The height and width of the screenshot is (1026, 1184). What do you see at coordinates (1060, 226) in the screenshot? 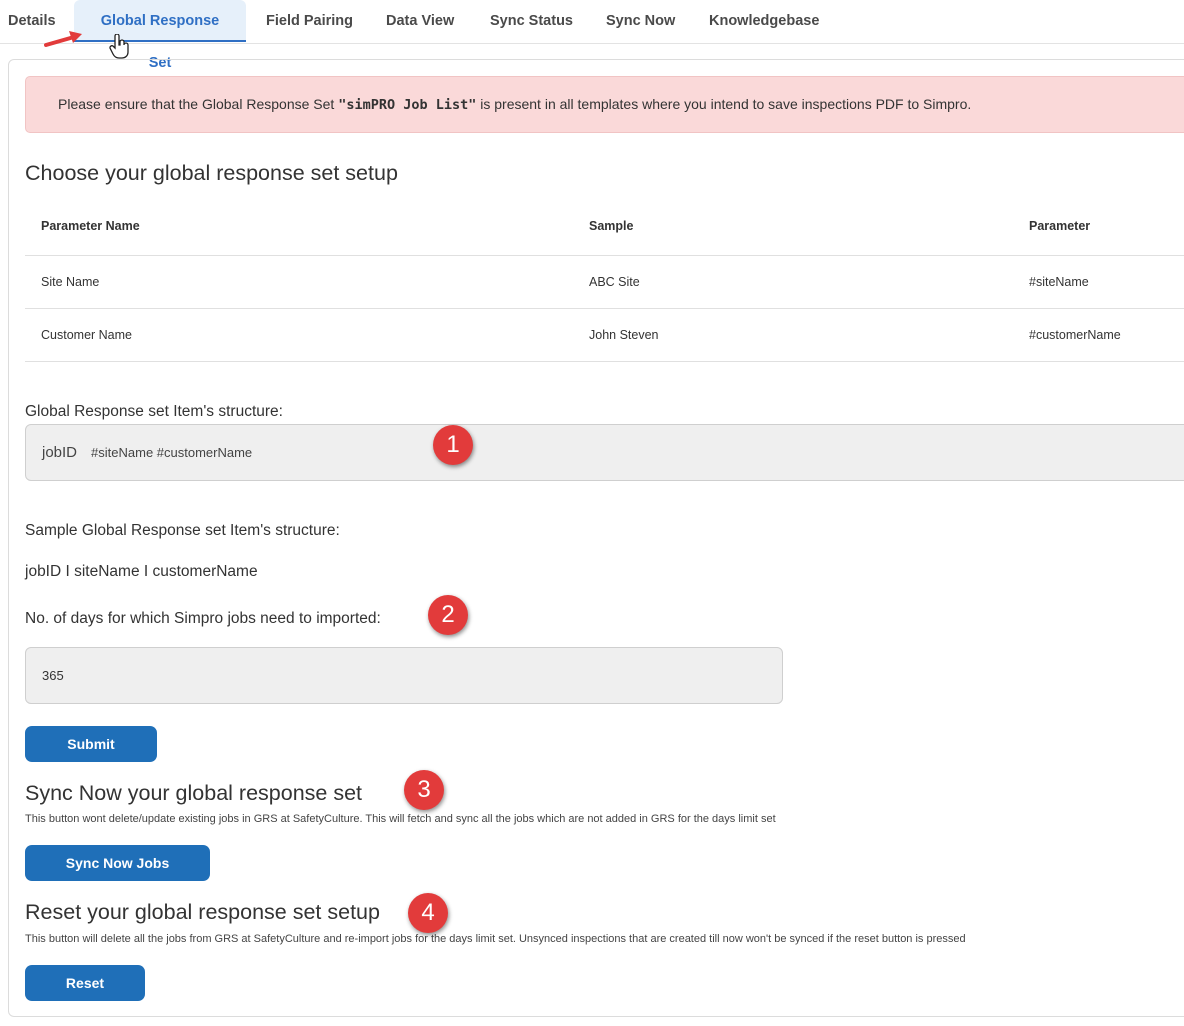
I see `column-header: Parameter` at bounding box center [1060, 226].